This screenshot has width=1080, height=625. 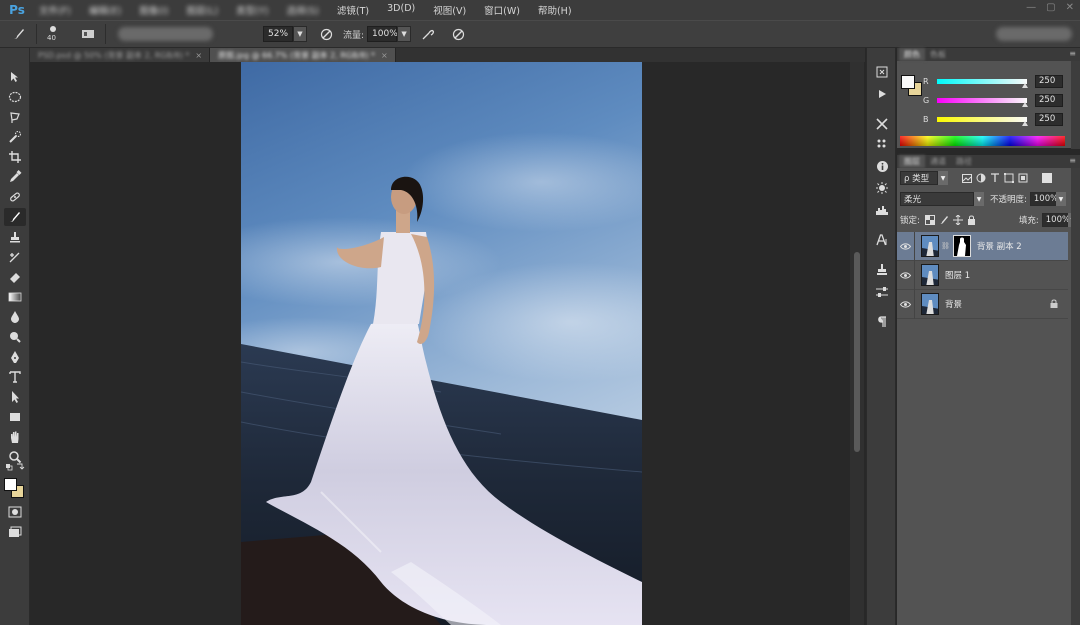 I want to click on menu-item: 选择(S), so click(x=302, y=10).